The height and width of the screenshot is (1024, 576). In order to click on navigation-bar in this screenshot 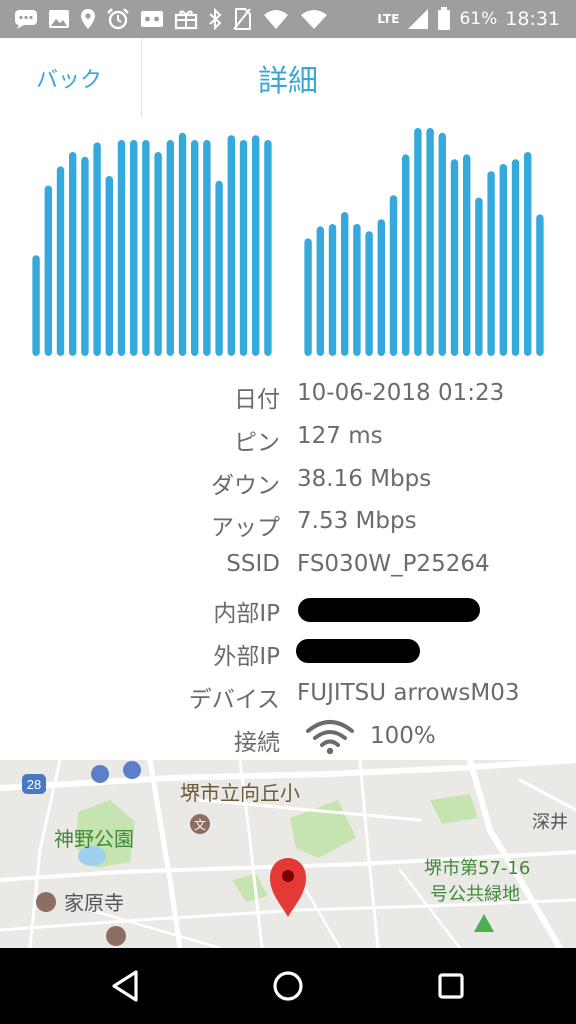, I will do `click(288, 986)`.